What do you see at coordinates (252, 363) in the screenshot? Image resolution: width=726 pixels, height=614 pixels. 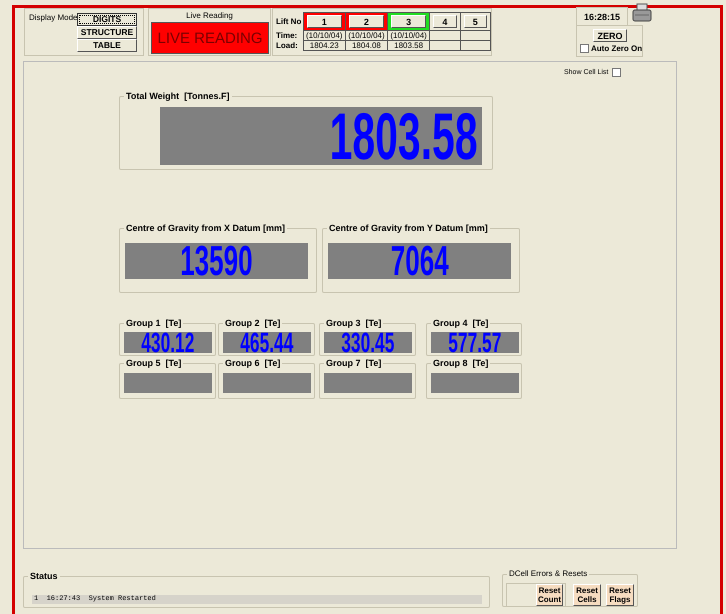 I see `group-title: Group 6 [Te]` at bounding box center [252, 363].